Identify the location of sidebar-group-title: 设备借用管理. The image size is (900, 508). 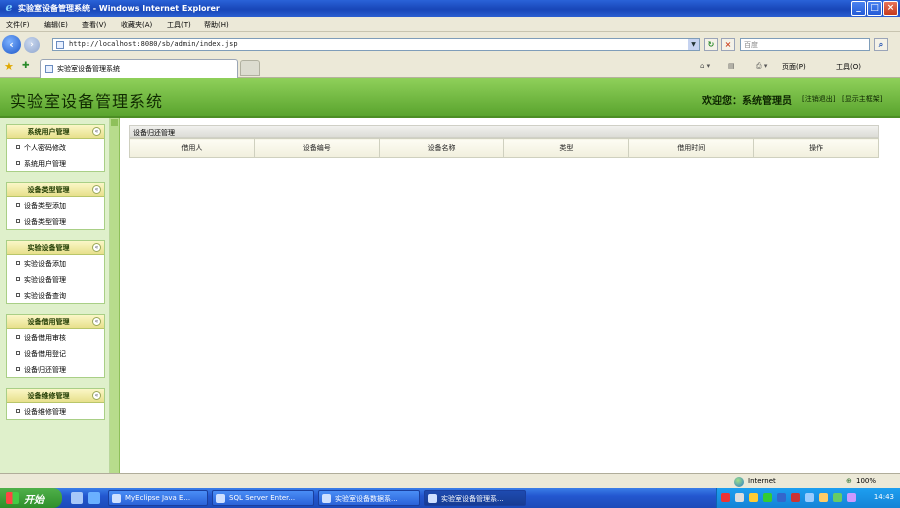
(48, 322).